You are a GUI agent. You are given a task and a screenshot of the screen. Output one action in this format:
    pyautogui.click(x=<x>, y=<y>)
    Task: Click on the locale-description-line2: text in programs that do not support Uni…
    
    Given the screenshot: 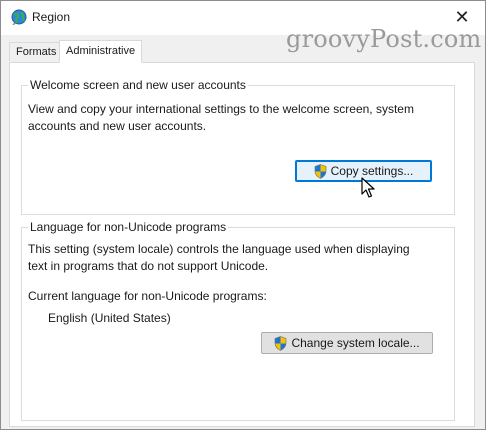 What is the action you would take?
    pyautogui.click(x=148, y=266)
    